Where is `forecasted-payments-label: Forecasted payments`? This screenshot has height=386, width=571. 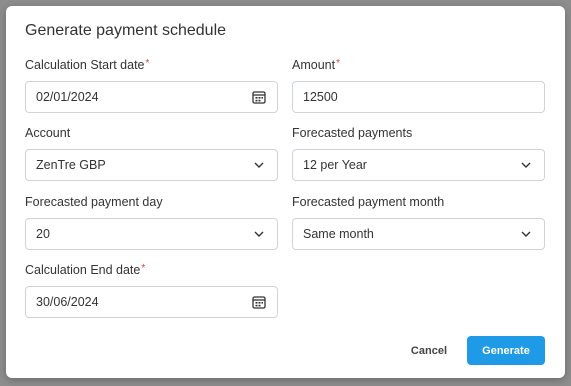
forecasted-payments-label: Forecasted payments is located at coordinates (352, 133).